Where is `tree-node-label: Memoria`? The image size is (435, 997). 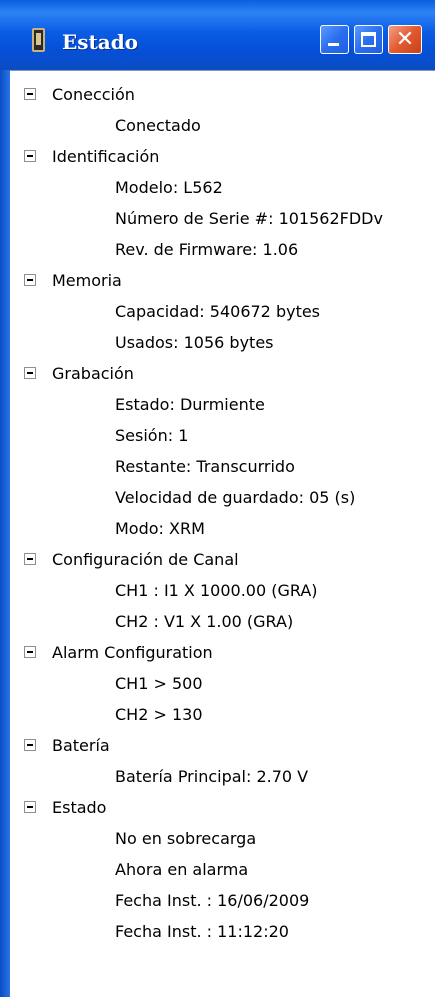
tree-node-label: Memoria is located at coordinates (87, 280).